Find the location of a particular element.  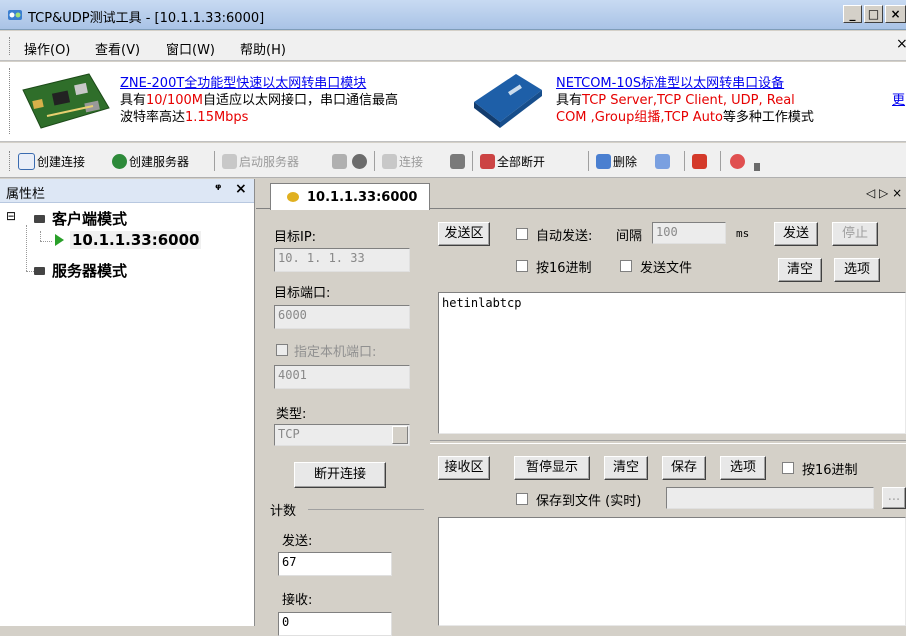

menu-grip is located at coordinates (10, 46).